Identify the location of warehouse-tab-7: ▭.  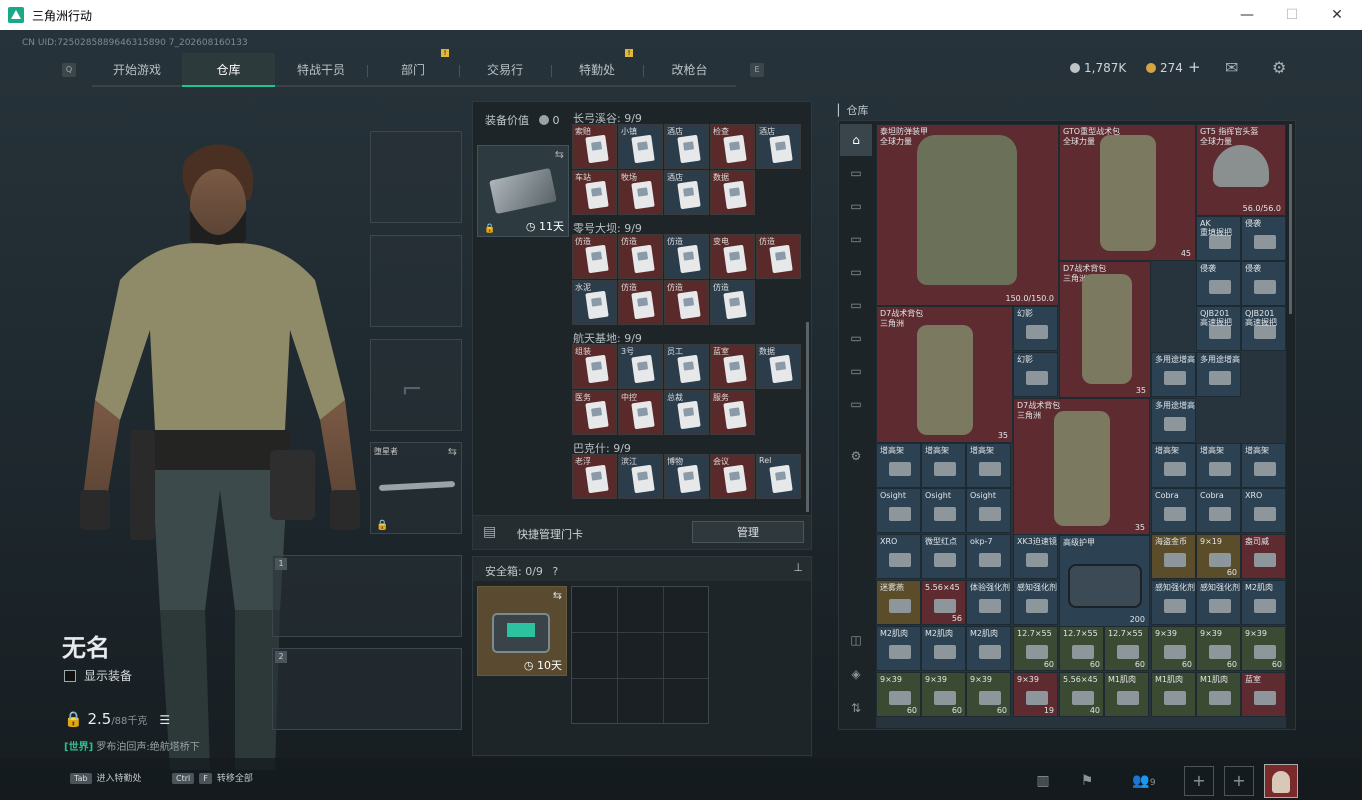
(856, 272).